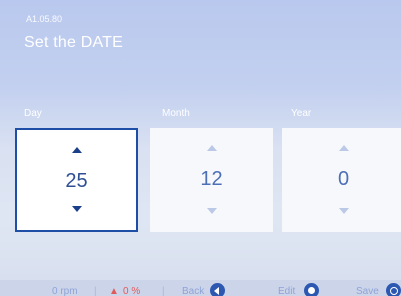 The height and width of the screenshot is (296, 401). What do you see at coordinates (65, 291) in the screenshot?
I see `rpm-readout: 0 rpm` at bounding box center [65, 291].